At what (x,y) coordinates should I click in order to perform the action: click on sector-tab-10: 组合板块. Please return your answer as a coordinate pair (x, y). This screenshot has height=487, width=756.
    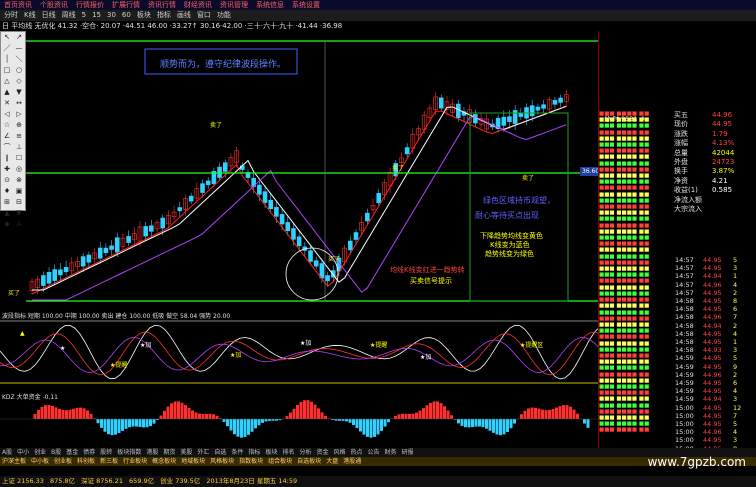
    Looking at the image, I should click on (280, 461).